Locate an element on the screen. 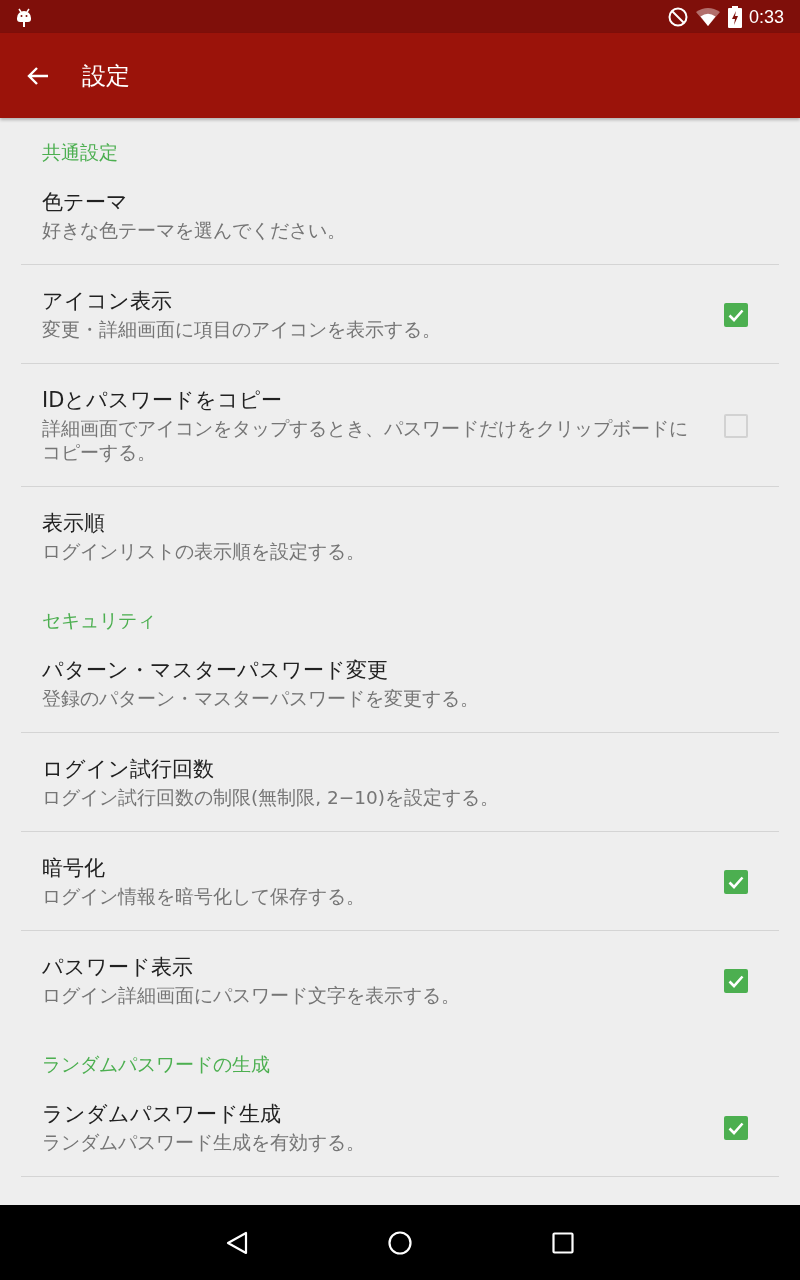 The width and height of the screenshot is (800, 1280). setting-title: 暗号化 is located at coordinates (73, 868).